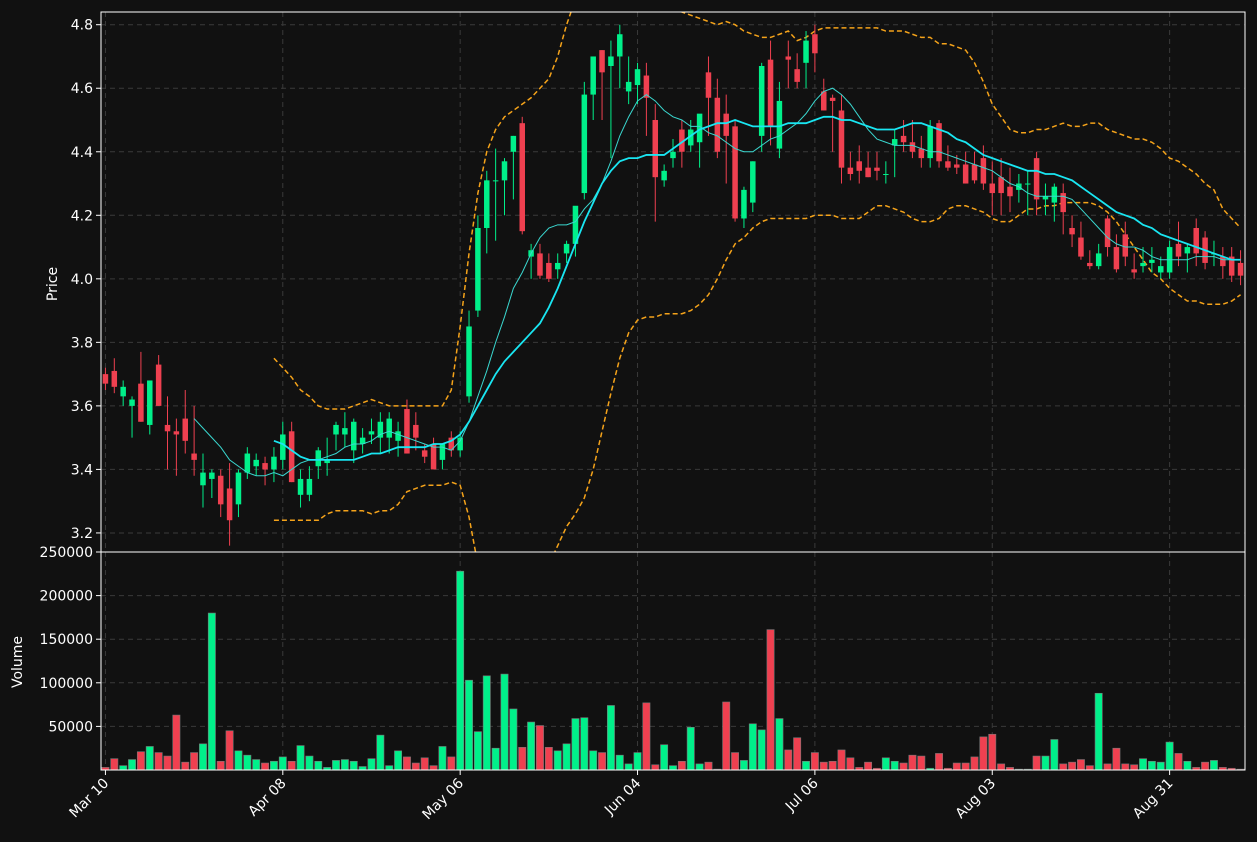 This screenshot has width=1257, height=842. What do you see at coordinates (82, 26) in the screenshot?
I see `price-tick-label: 4.8` at bounding box center [82, 26].